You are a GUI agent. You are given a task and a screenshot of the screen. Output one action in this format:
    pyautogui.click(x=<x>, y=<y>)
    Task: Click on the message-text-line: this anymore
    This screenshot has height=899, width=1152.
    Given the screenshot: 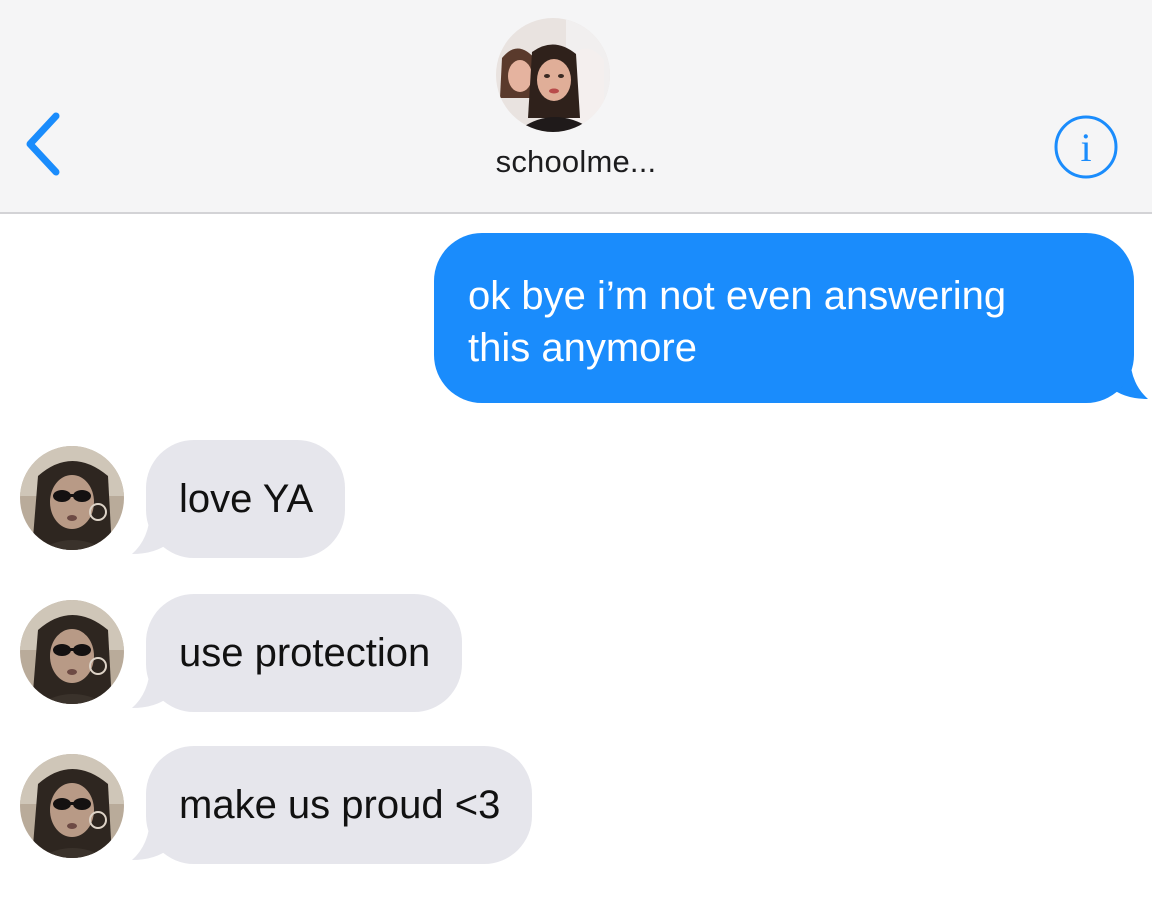 What is the action you would take?
    pyautogui.click(x=582, y=348)
    